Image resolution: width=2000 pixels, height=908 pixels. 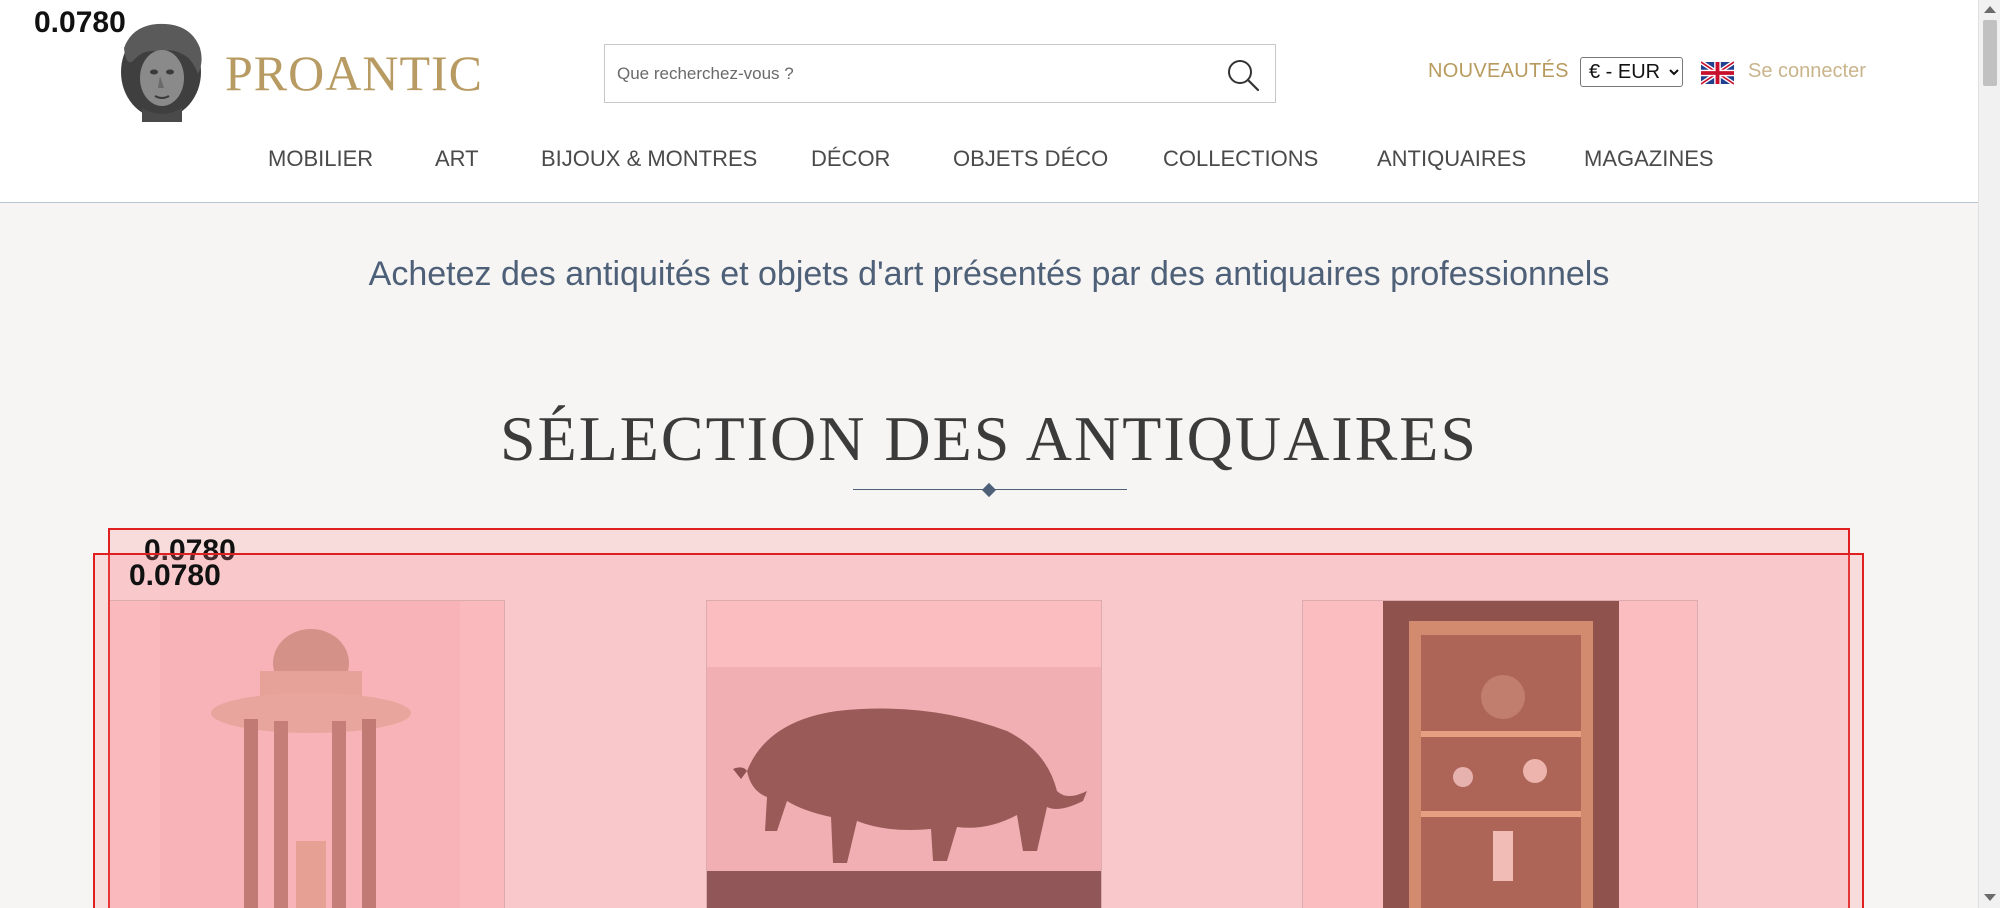 What do you see at coordinates (1717, 73) in the screenshot?
I see `uk-flag-icon` at bounding box center [1717, 73].